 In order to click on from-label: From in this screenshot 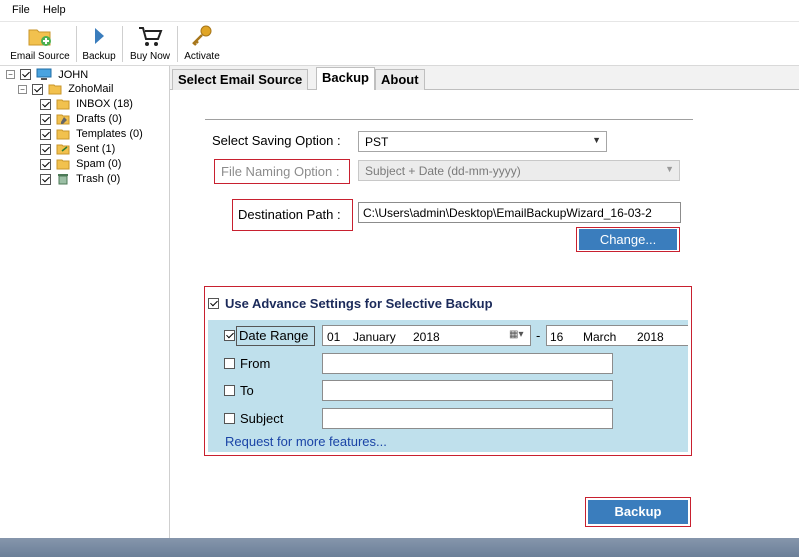, I will do `click(255, 363)`.